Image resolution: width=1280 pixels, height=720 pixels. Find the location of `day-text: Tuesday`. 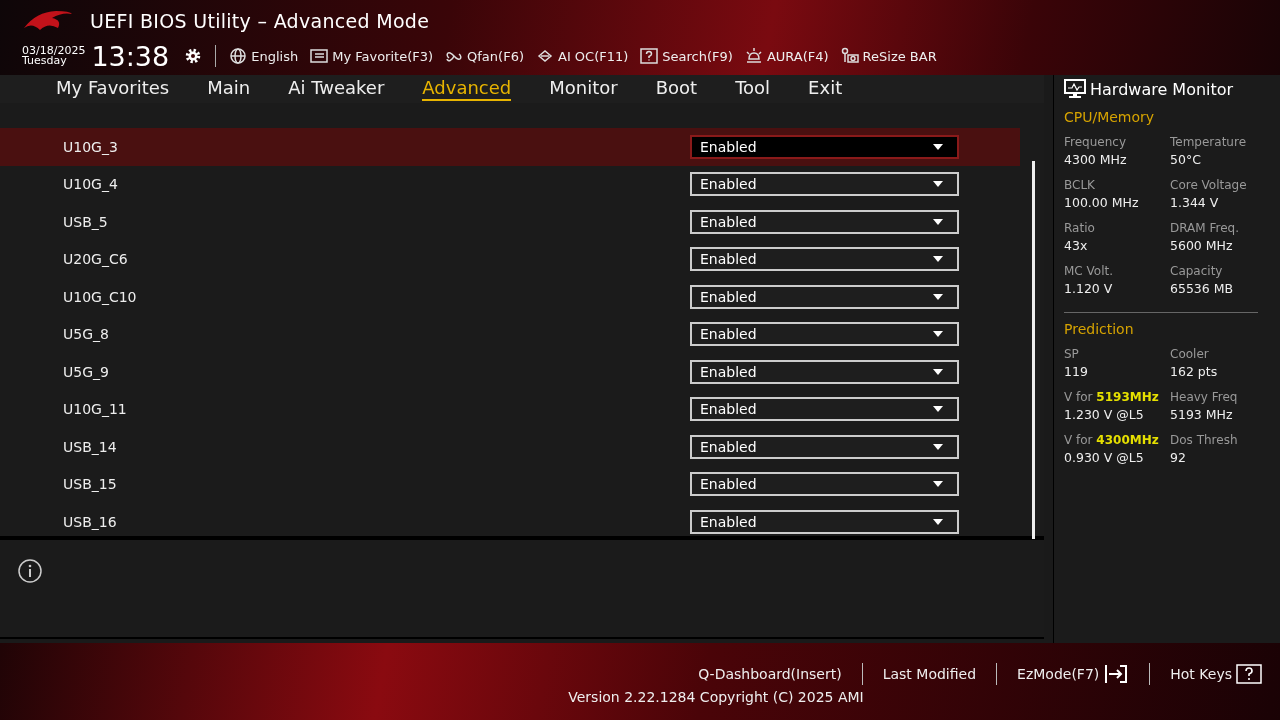

day-text: Tuesday is located at coordinates (44, 61).